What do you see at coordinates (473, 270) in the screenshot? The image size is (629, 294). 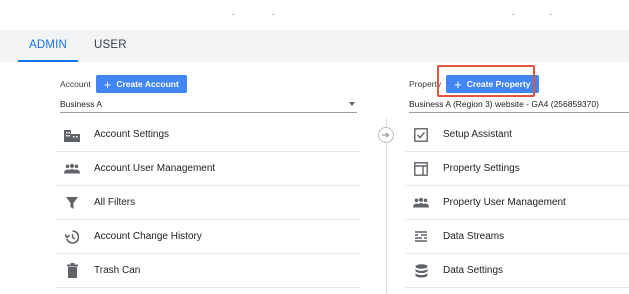 I see `data-settings-label: Data Settings` at bounding box center [473, 270].